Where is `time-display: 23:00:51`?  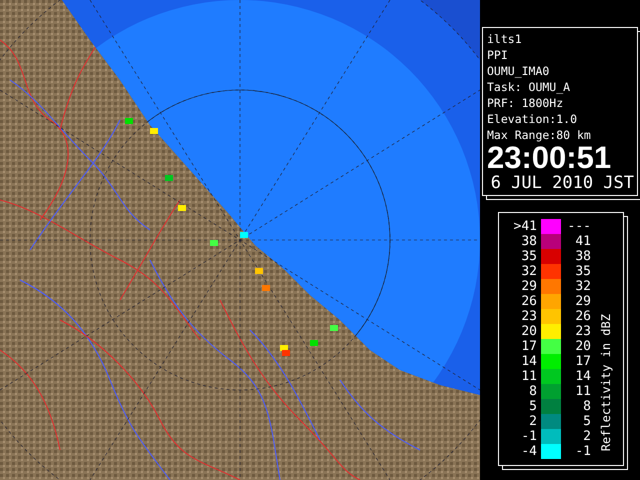
time-display: 23:00:51 is located at coordinates (549, 158).